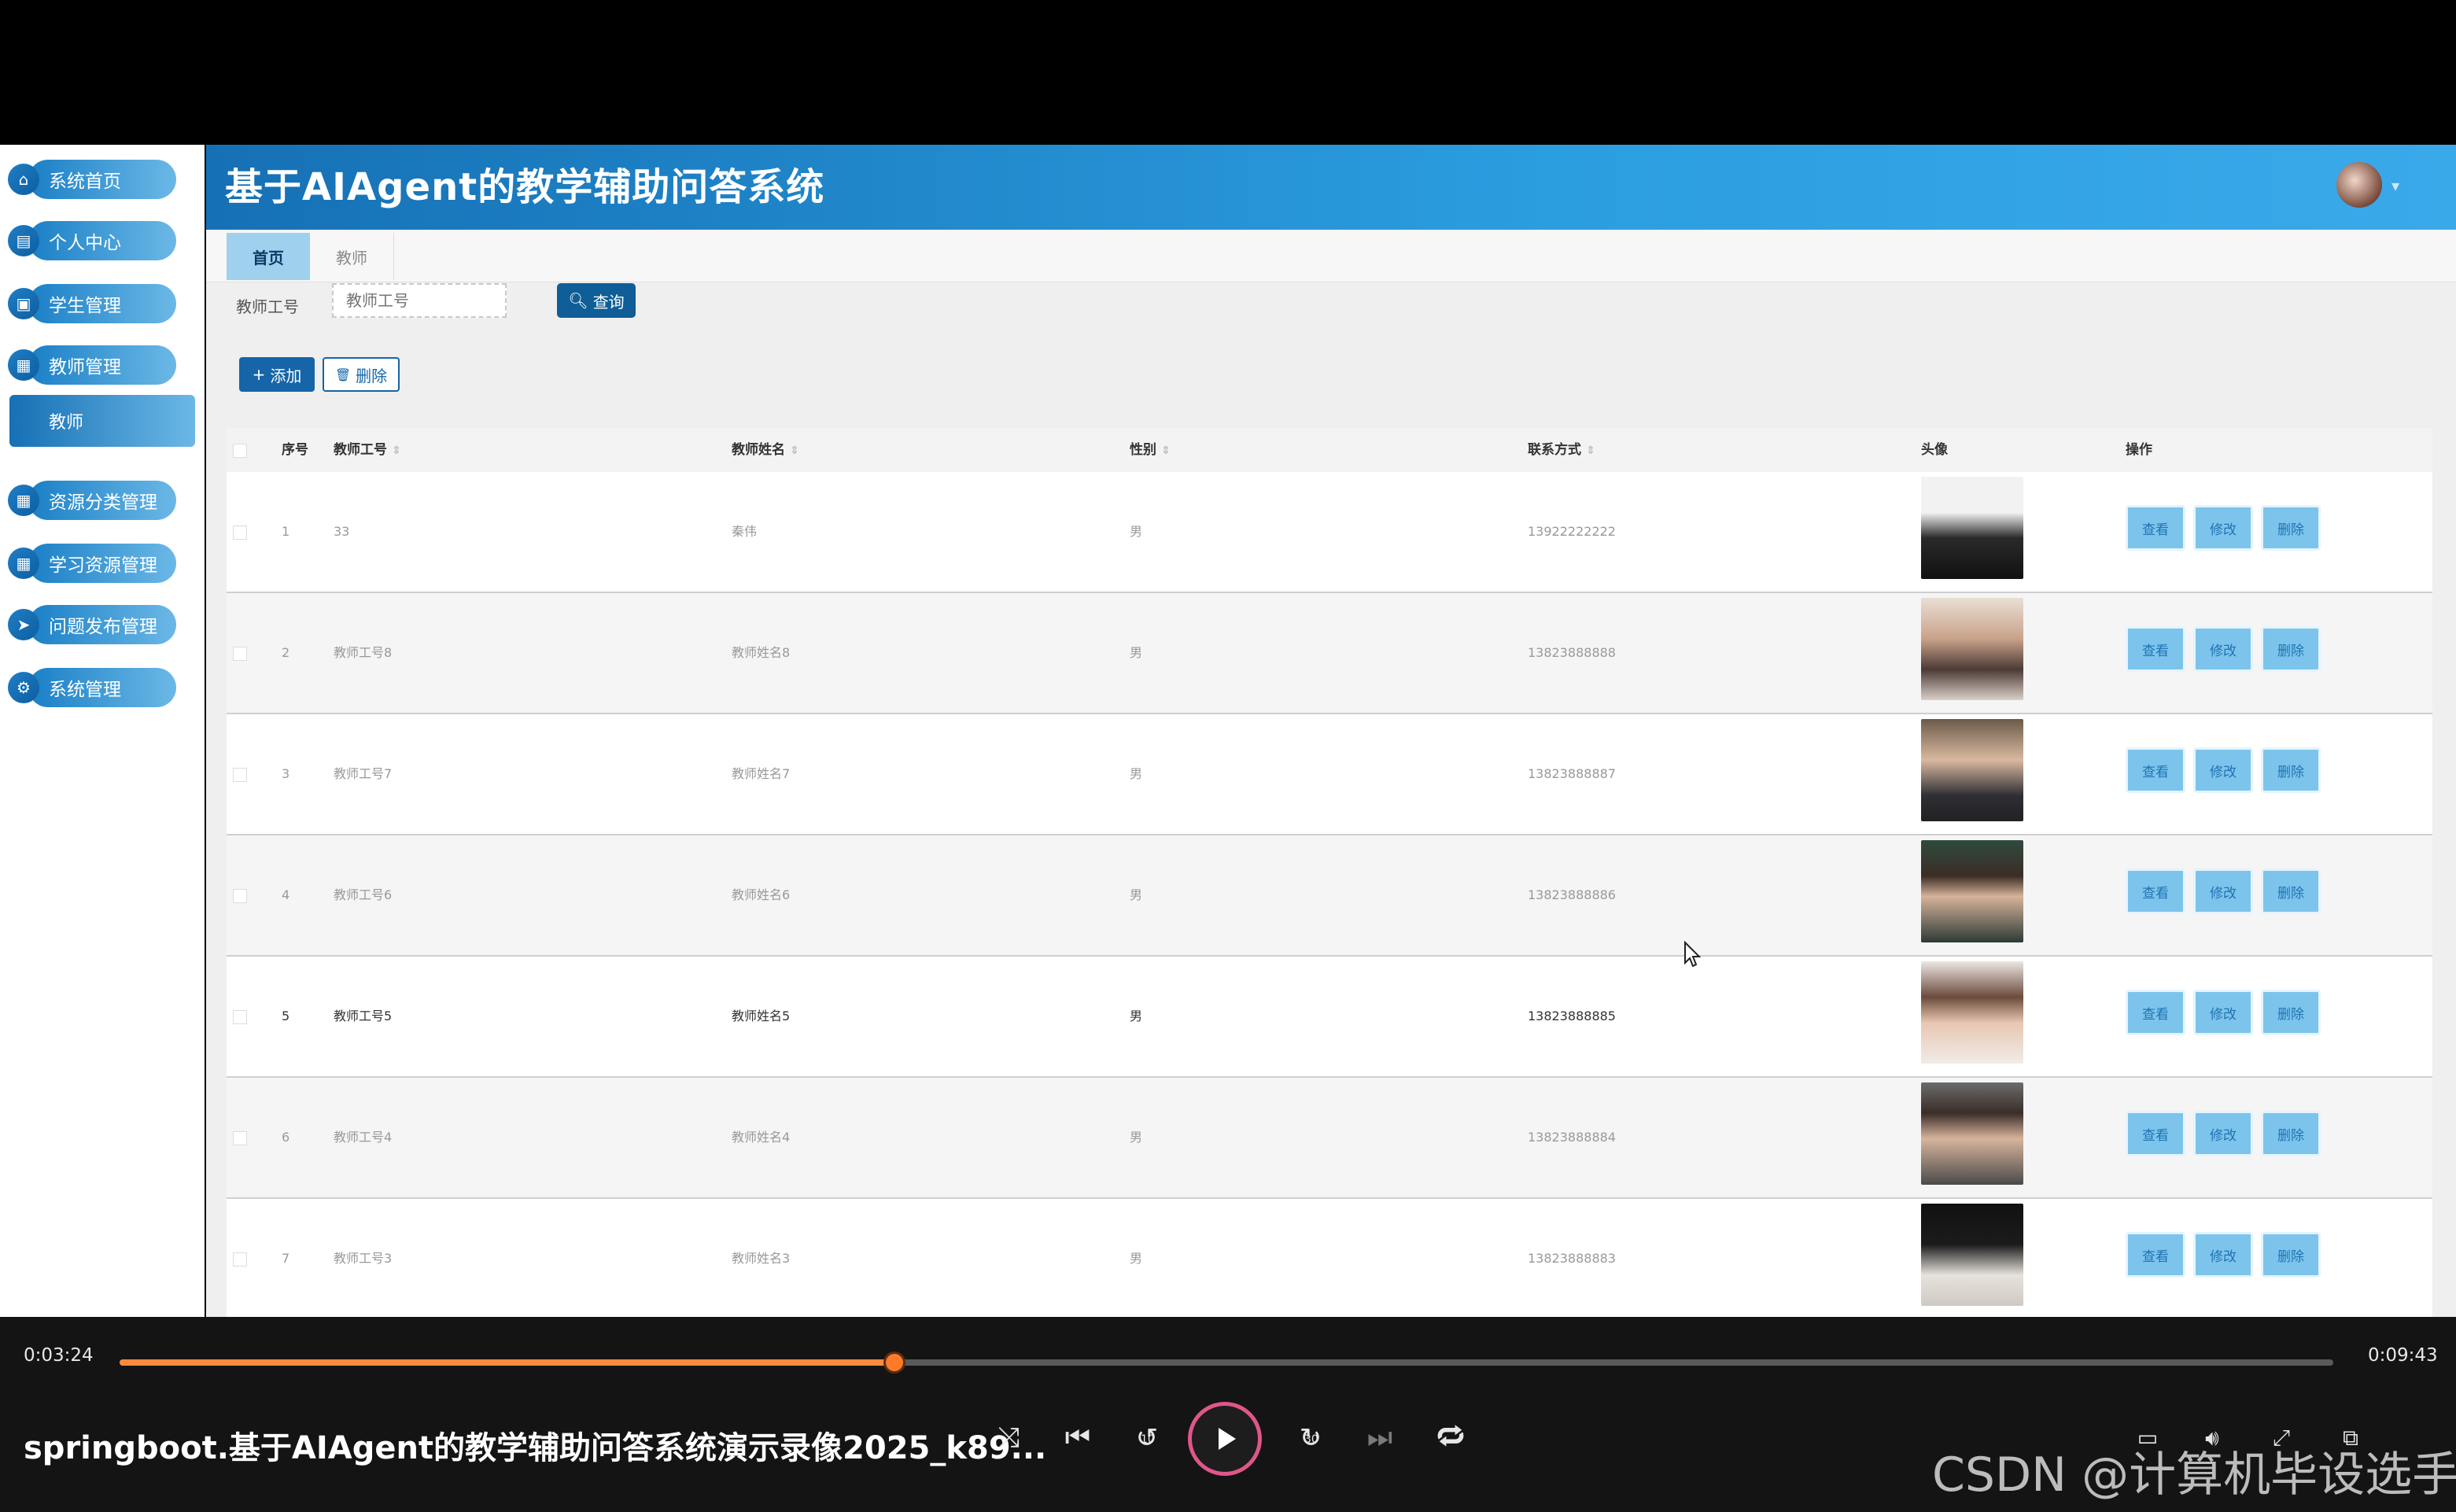 The height and width of the screenshot is (1512, 2456). I want to click on repeat-icon: 🔁︎, so click(1450, 1438).